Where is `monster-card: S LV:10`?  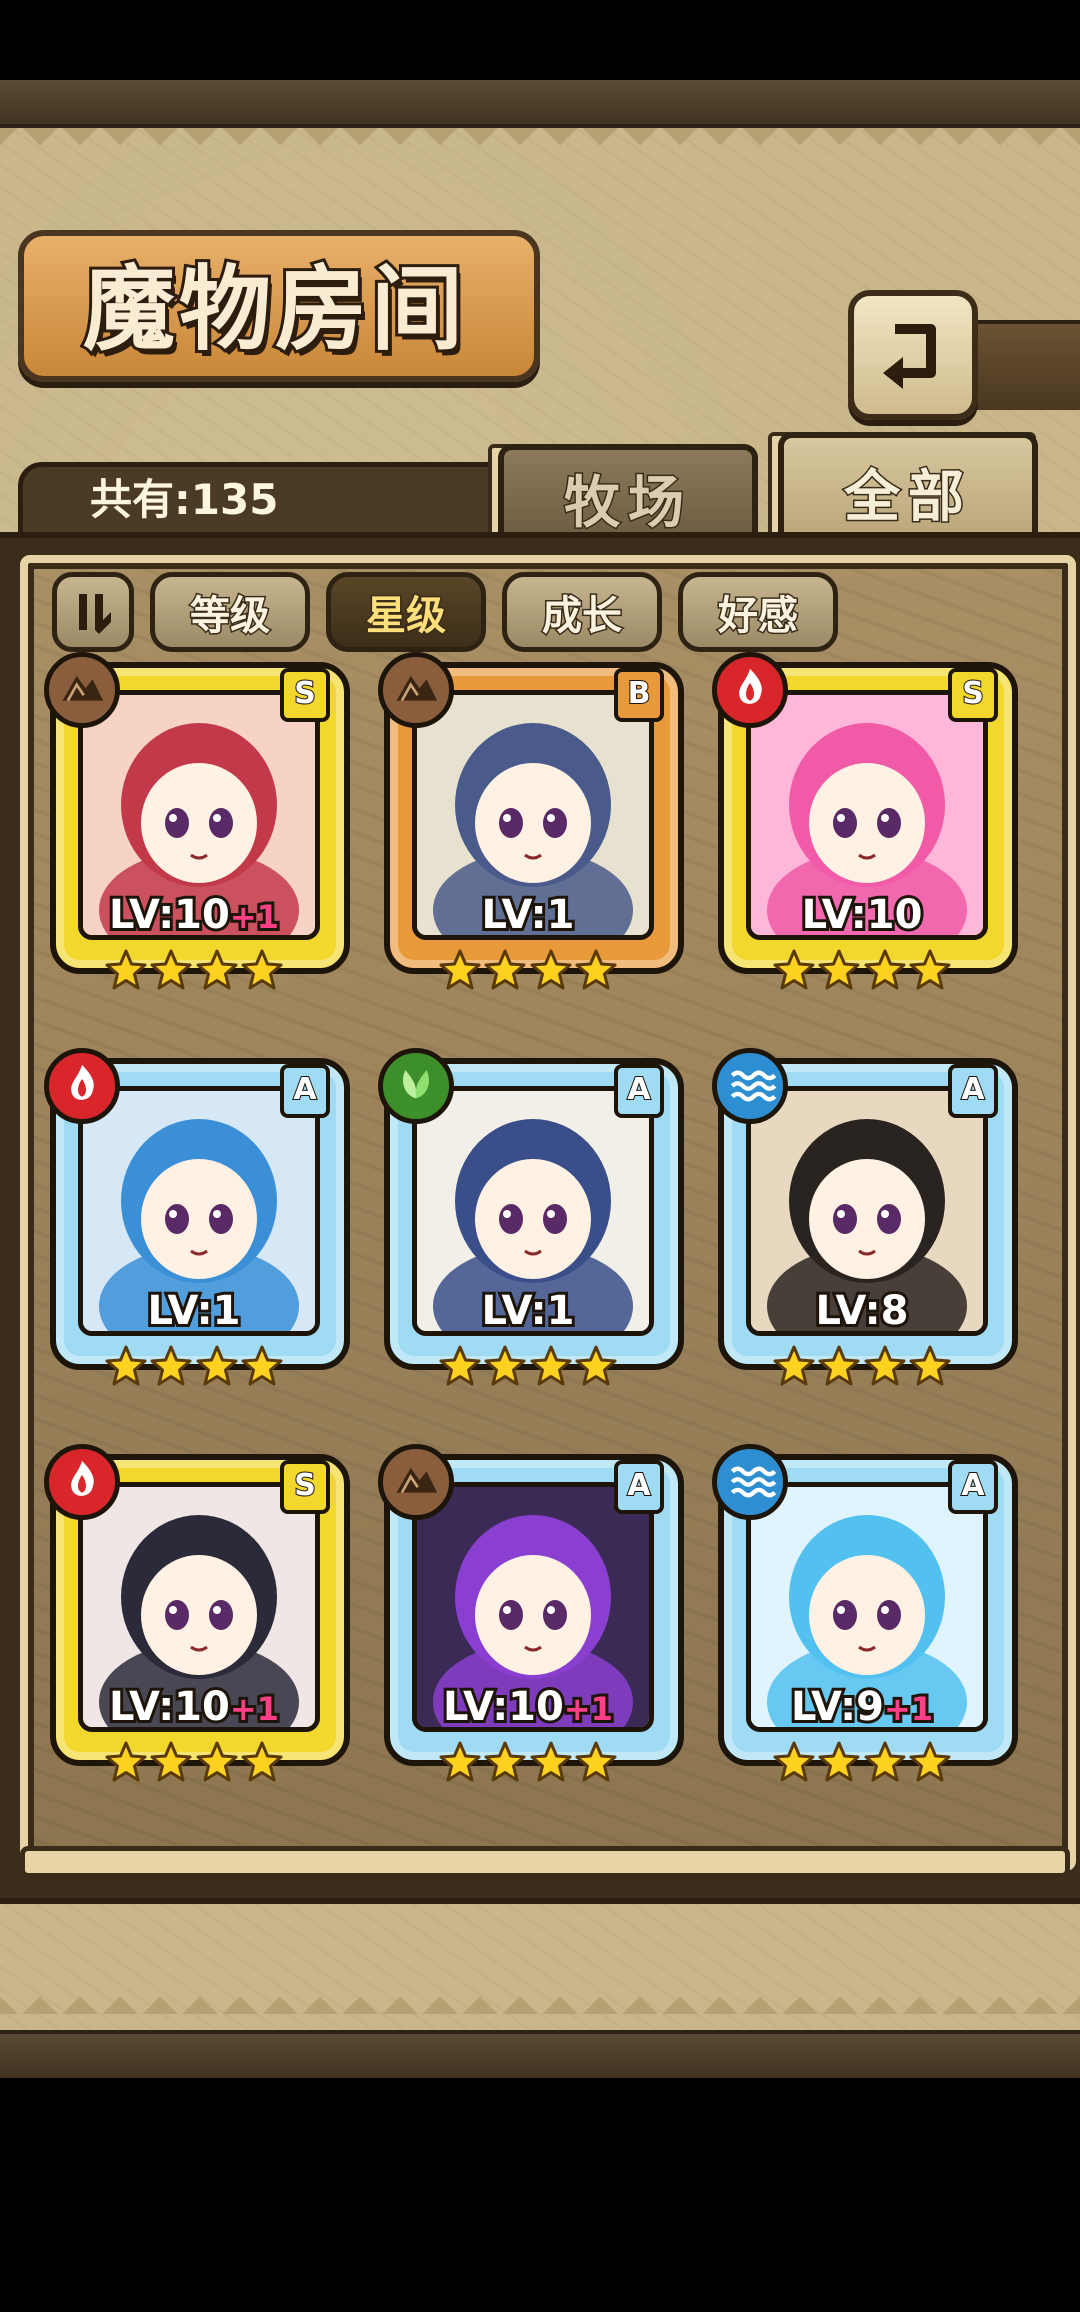
monster-card: S LV:10 is located at coordinates (865, 828).